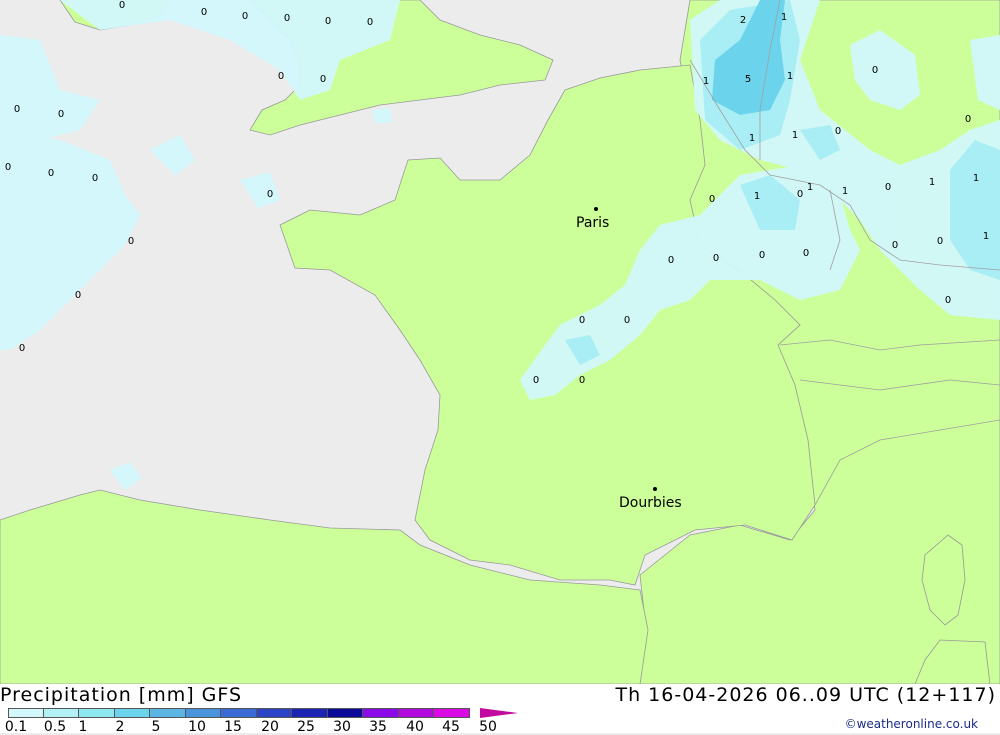 The image size is (1000, 735). What do you see at coordinates (650, 503) in the screenshot?
I see `city-dourbies-label: Dourbies` at bounding box center [650, 503].